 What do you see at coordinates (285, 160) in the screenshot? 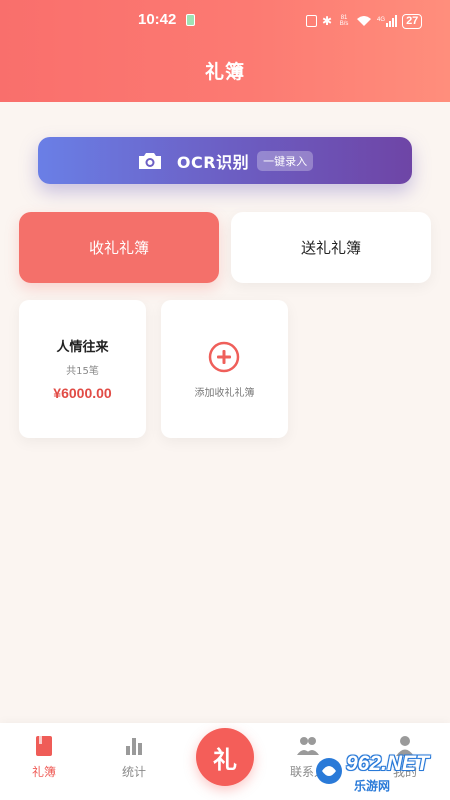
I see `ocr-tag: 一键录入` at bounding box center [285, 160].